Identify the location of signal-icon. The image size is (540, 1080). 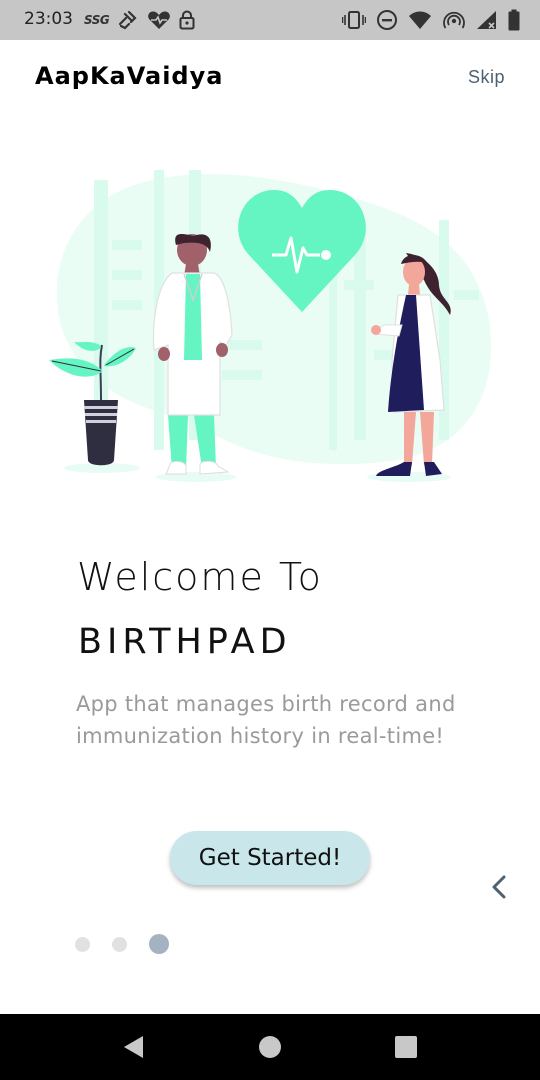
(486, 20).